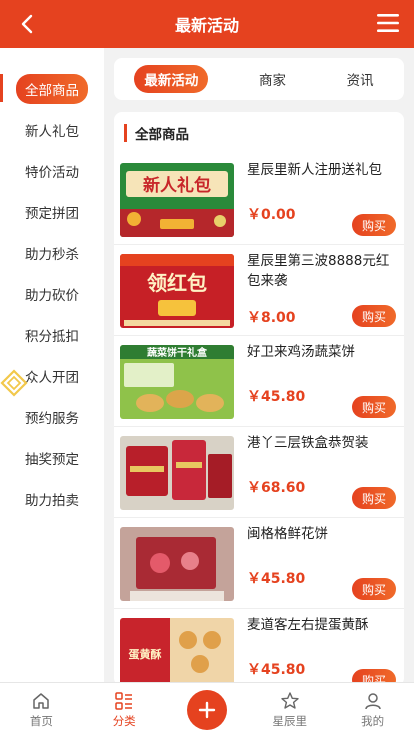 The width and height of the screenshot is (414, 736). I want to click on product-item: 闽格格鲜花饼 ￥45.80 购买, so click(259, 563).